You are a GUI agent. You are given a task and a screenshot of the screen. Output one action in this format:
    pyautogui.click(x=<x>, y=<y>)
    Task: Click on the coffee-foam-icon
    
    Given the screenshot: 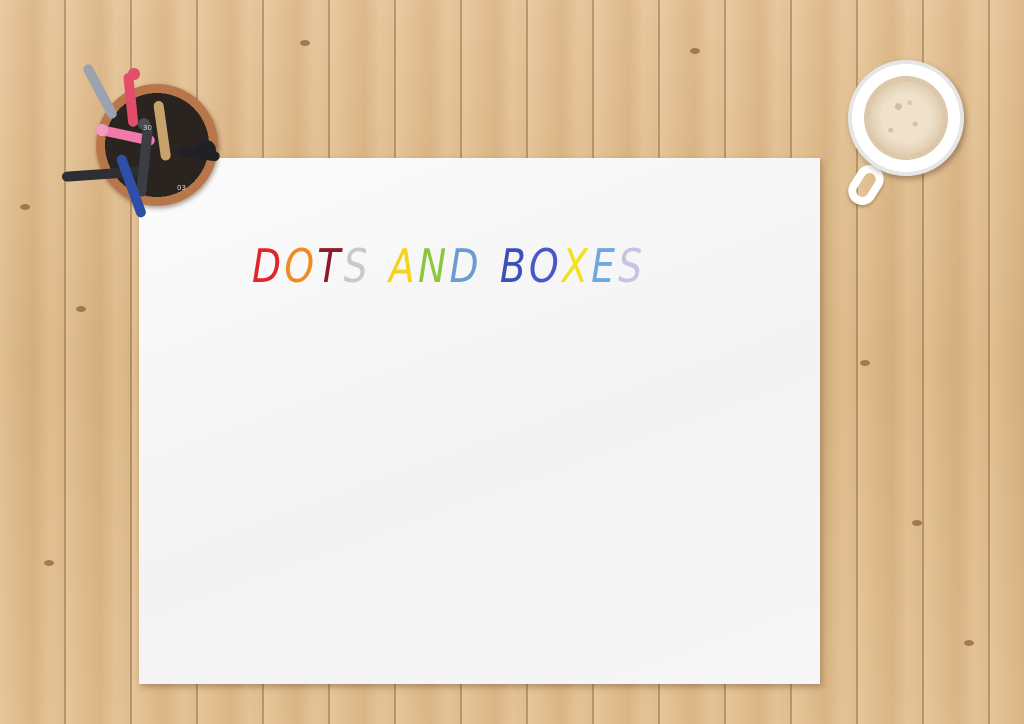 What is the action you would take?
    pyautogui.click(x=906, y=118)
    